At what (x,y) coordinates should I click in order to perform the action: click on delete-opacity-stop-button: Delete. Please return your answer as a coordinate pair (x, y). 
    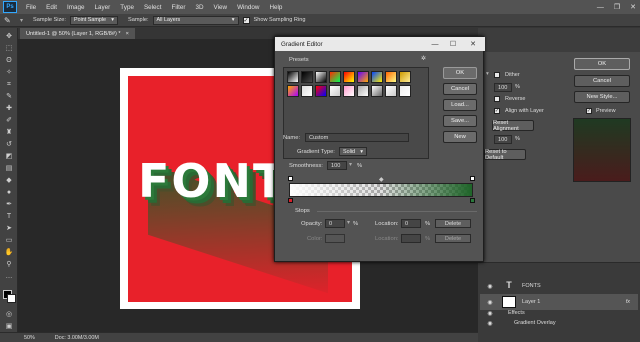
    Looking at the image, I should click on (453, 223).